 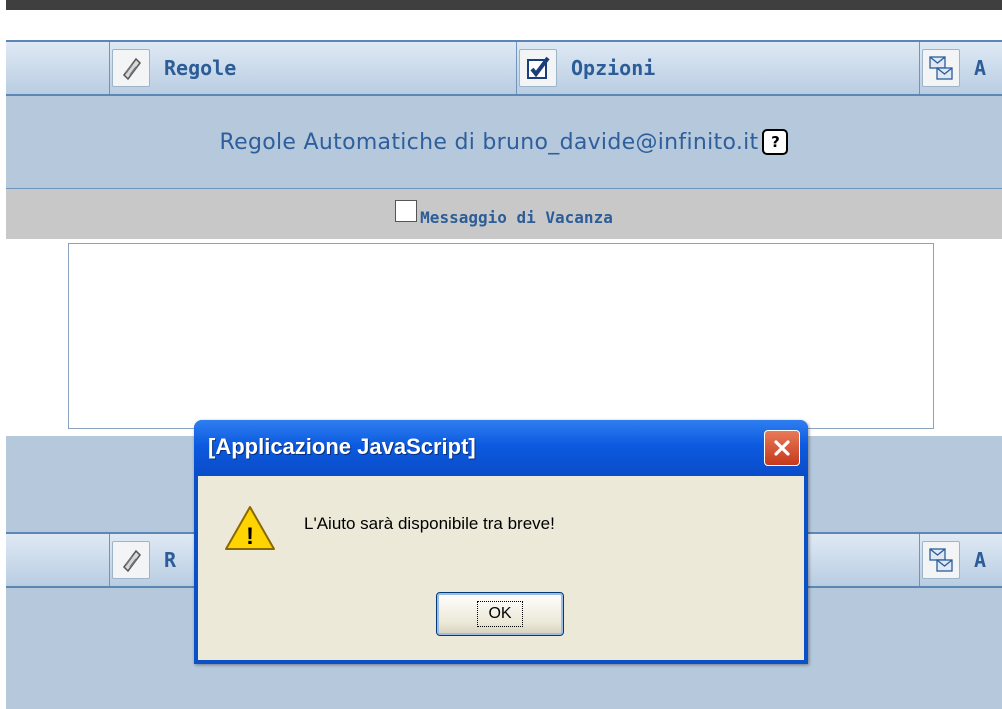 What do you see at coordinates (429, 523) in the screenshot?
I see `dialog-message: L'Aiuto sarà disponibile tra breve!` at bounding box center [429, 523].